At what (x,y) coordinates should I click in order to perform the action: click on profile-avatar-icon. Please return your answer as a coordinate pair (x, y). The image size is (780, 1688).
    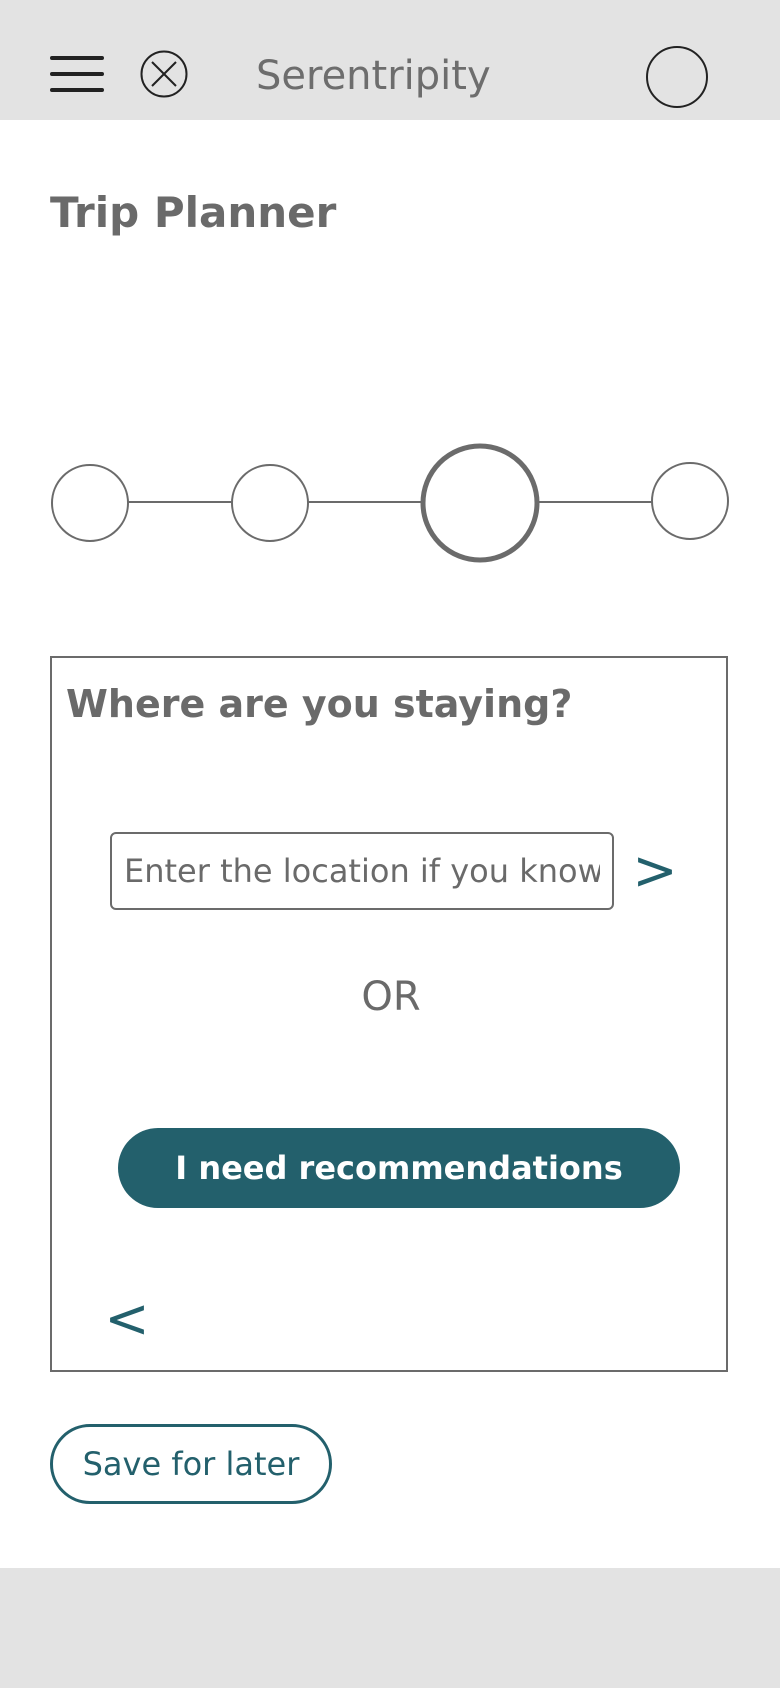
    Looking at the image, I should click on (677, 77).